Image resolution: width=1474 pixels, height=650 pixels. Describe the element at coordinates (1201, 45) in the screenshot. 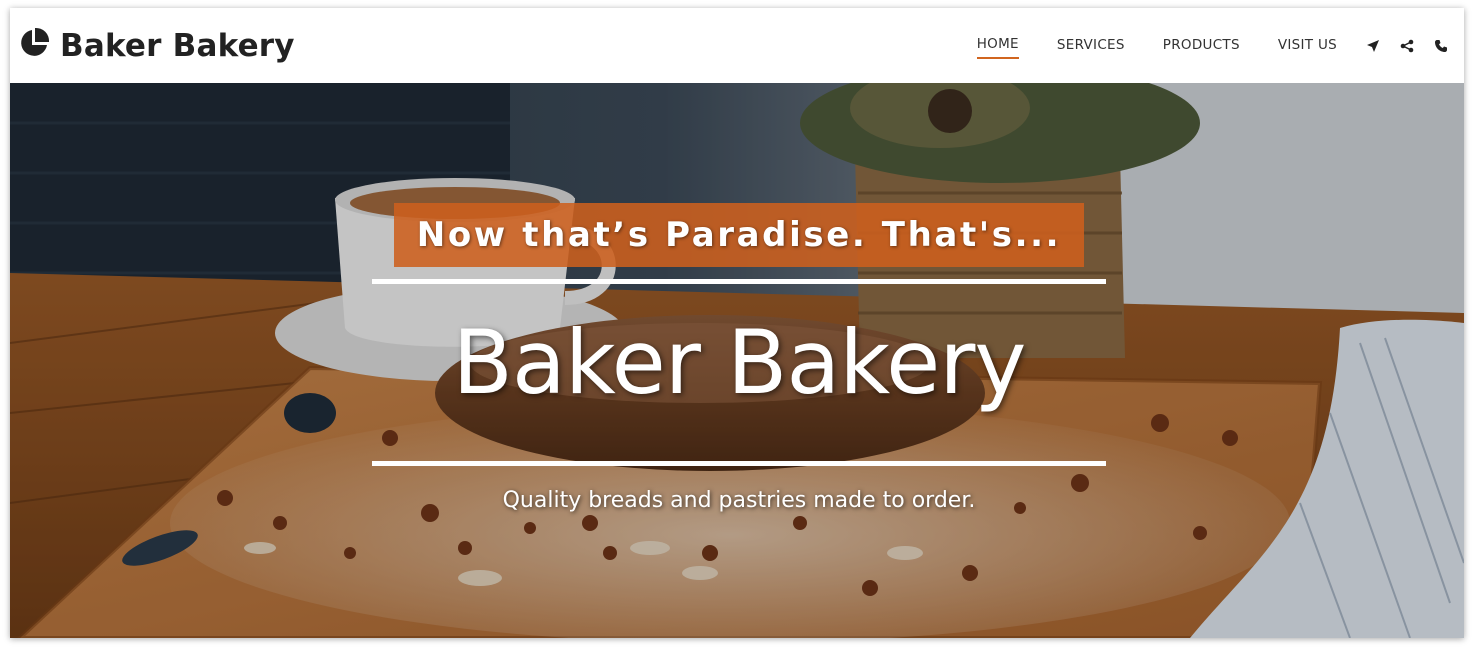

I see `nav-products: PRODUCTS` at that location.